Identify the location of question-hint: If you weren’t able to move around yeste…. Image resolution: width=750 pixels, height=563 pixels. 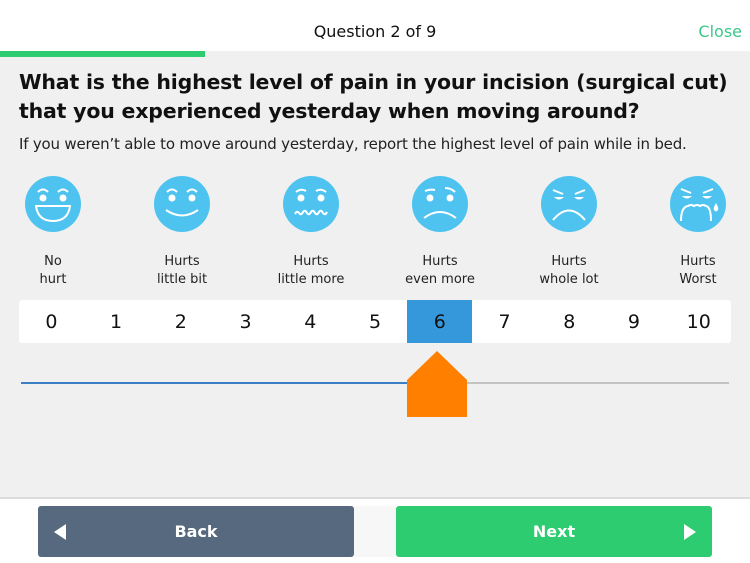
(353, 144).